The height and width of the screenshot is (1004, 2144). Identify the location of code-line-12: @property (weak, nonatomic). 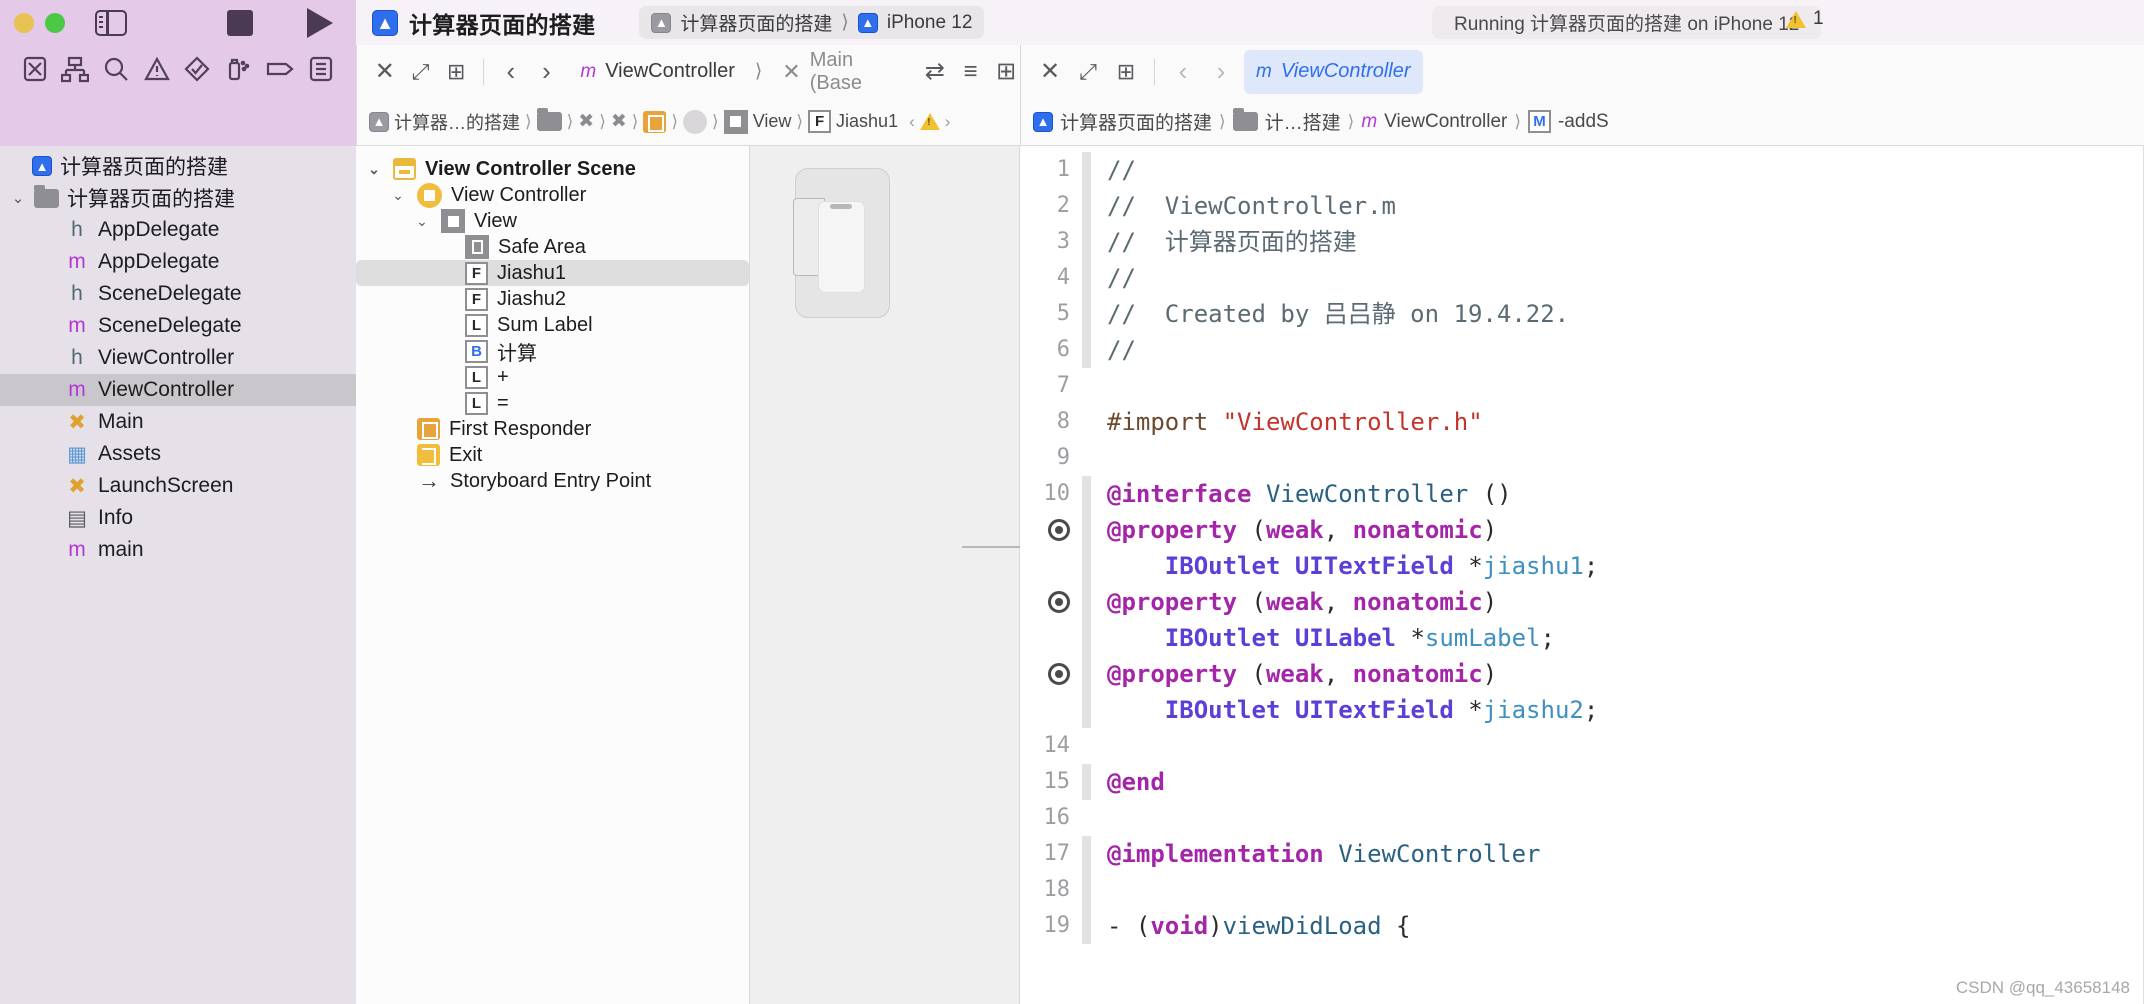
(1582, 602).